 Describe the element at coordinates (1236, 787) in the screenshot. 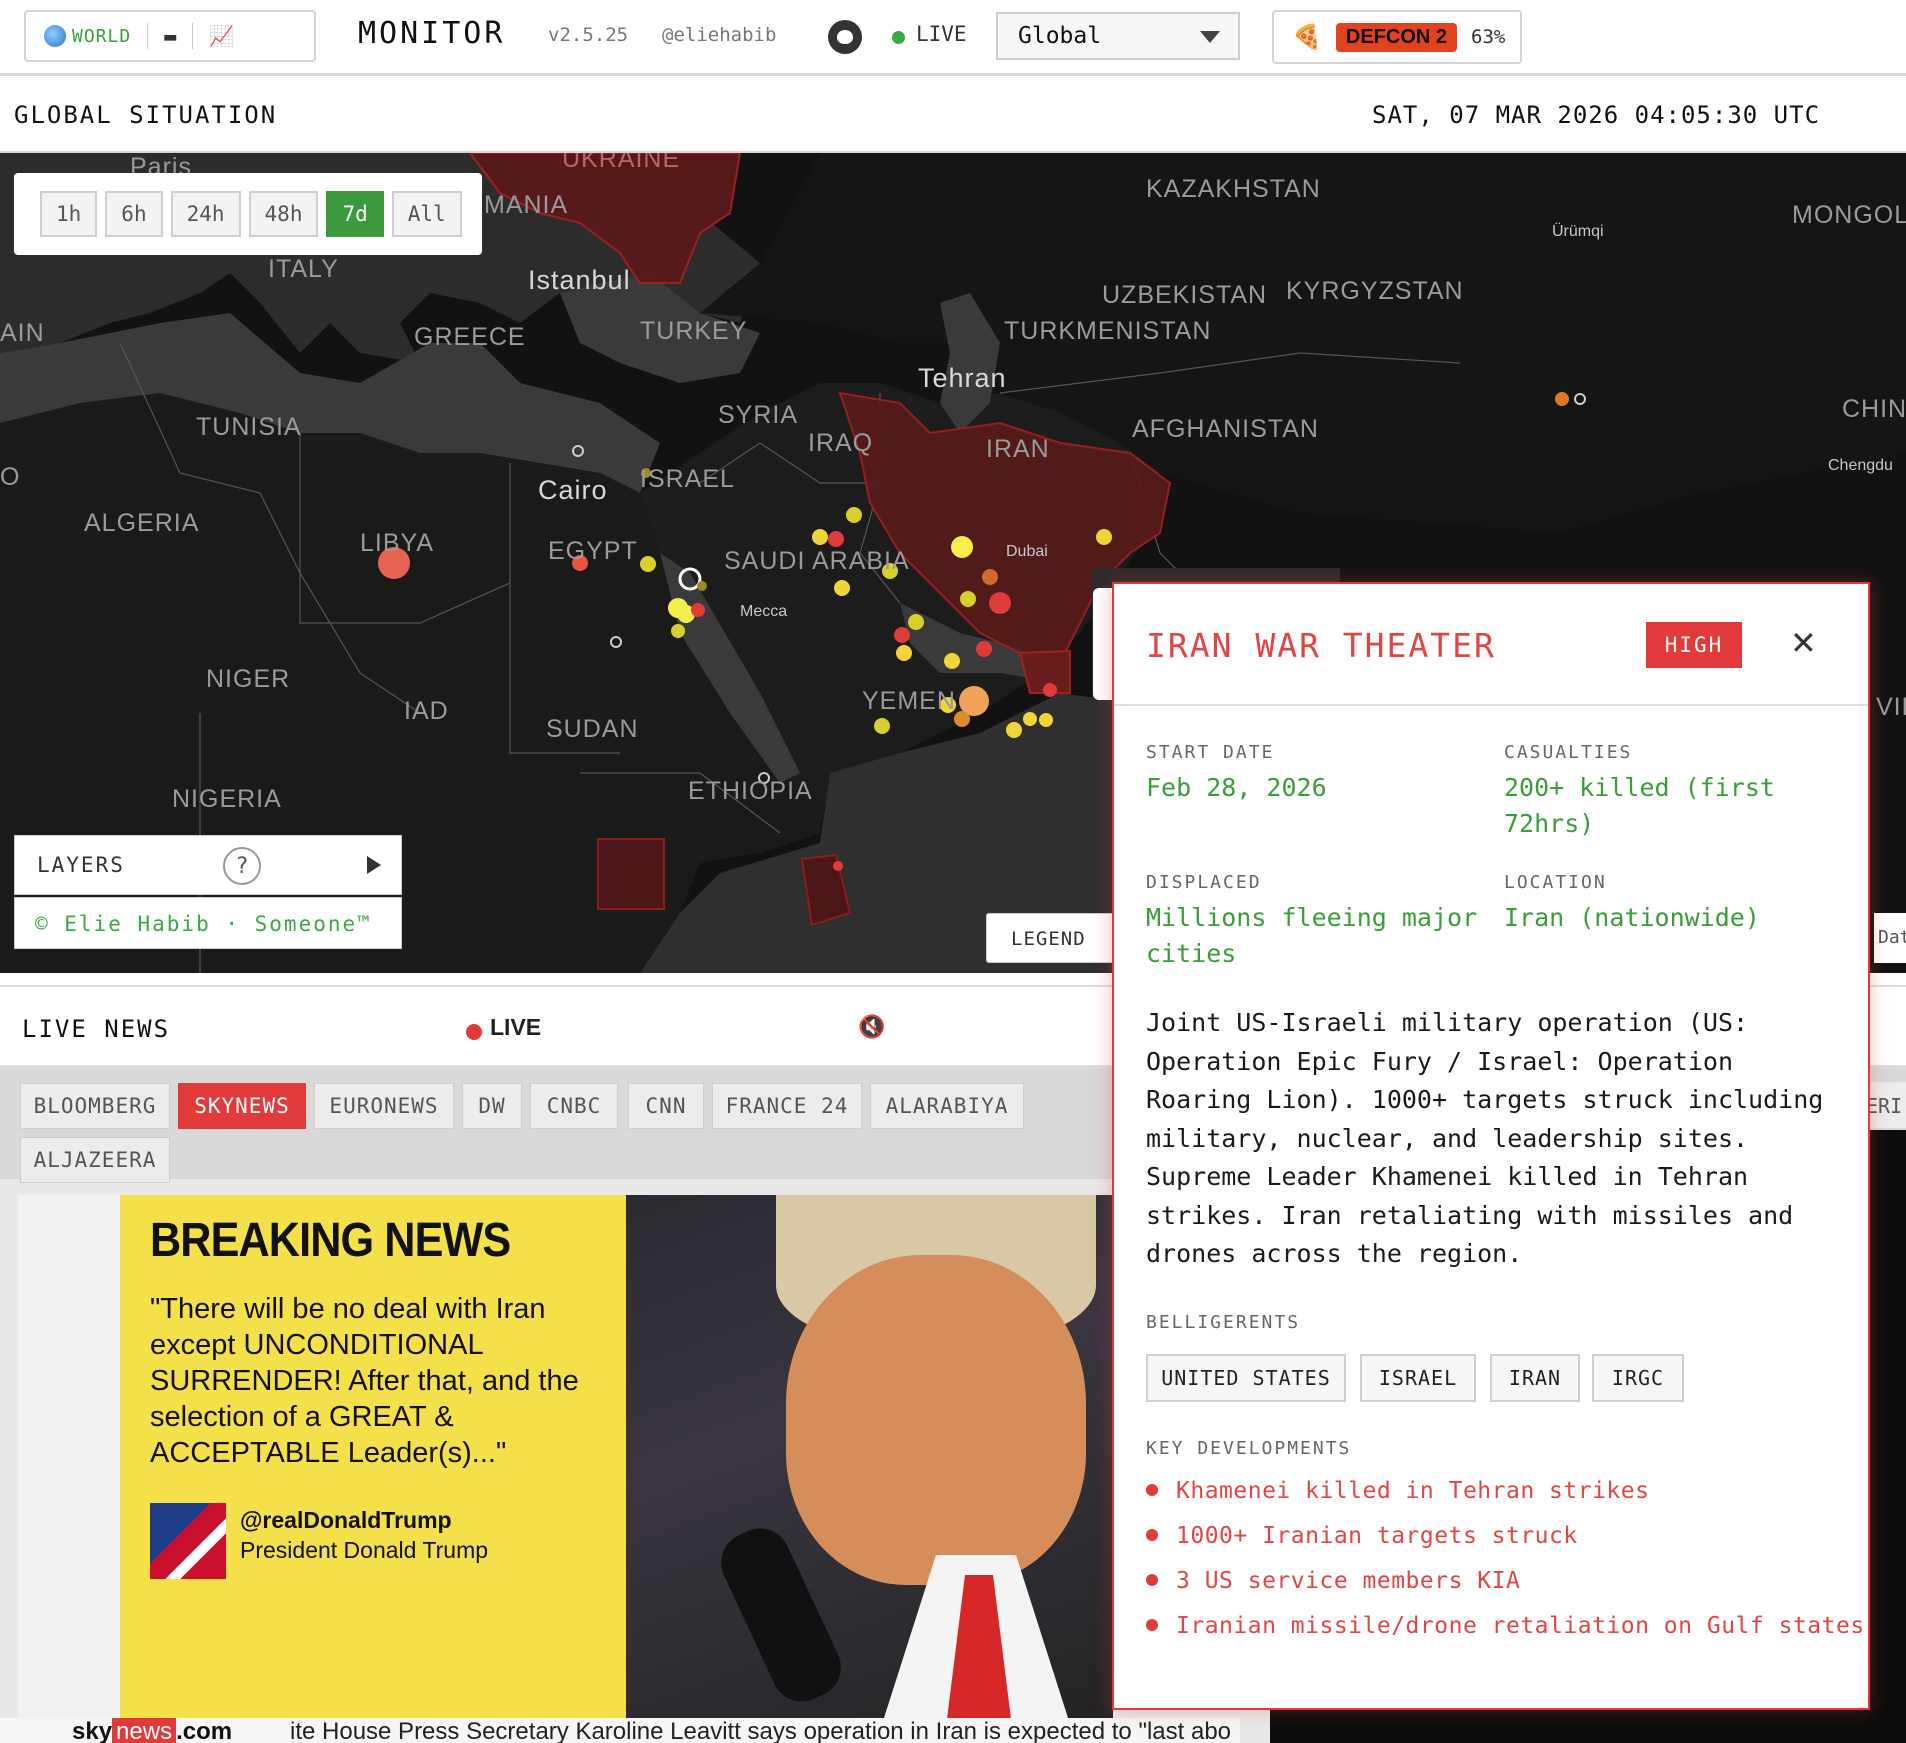

I see `start-date-value: Feb 28, 2026` at that location.